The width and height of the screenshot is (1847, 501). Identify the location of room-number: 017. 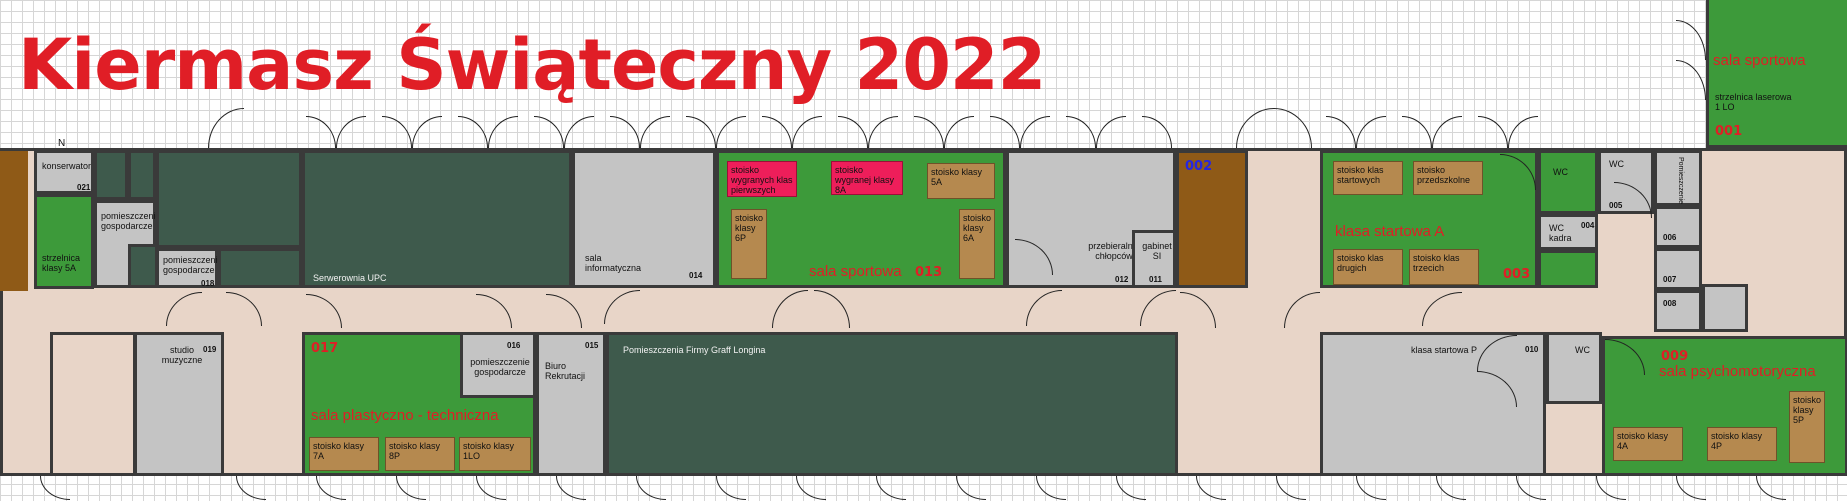
(325, 348).